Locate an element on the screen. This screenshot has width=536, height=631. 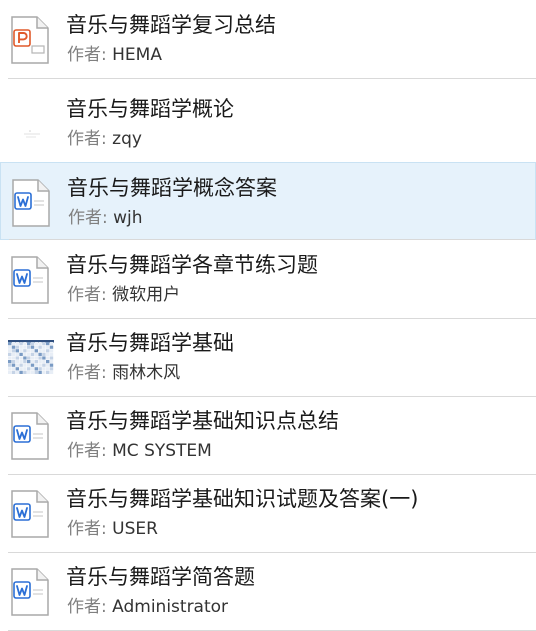
document-title: 音乐与舞蹈学复习总结 is located at coordinates (171, 25).